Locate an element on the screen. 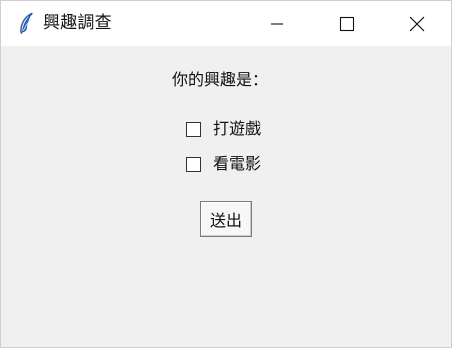  checkbox-movie-option: 看電影 is located at coordinates (223, 164).